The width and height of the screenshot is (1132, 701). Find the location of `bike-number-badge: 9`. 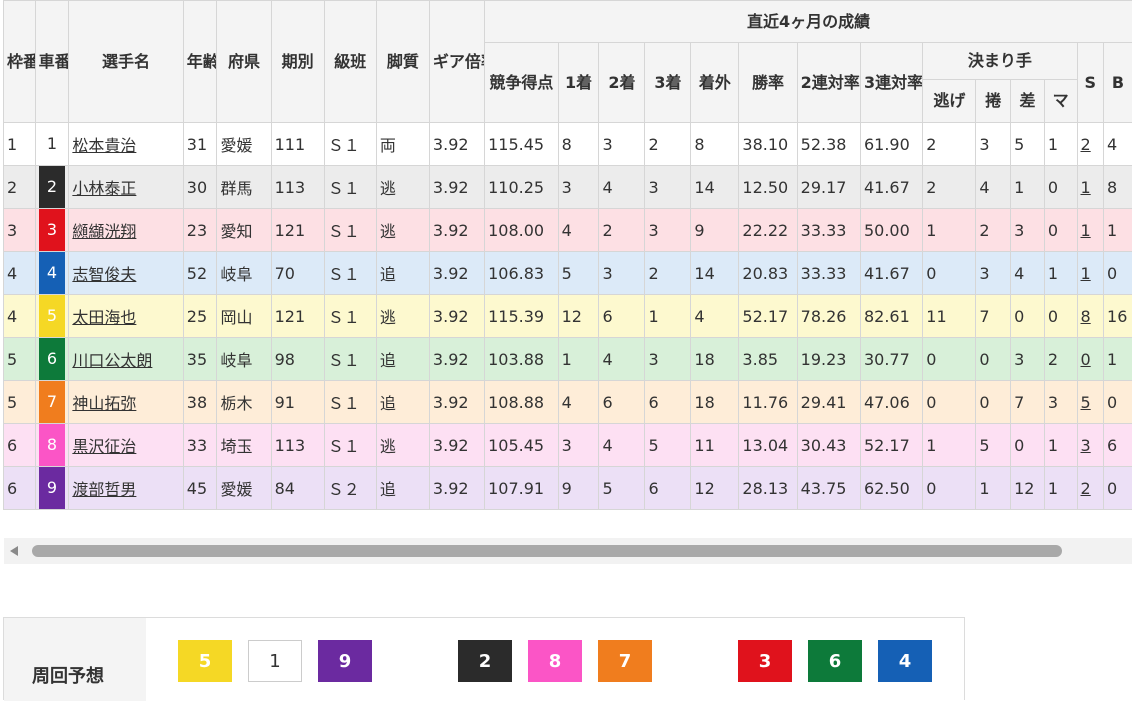

bike-number-badge: 9 is located at coordinates (52, 488).